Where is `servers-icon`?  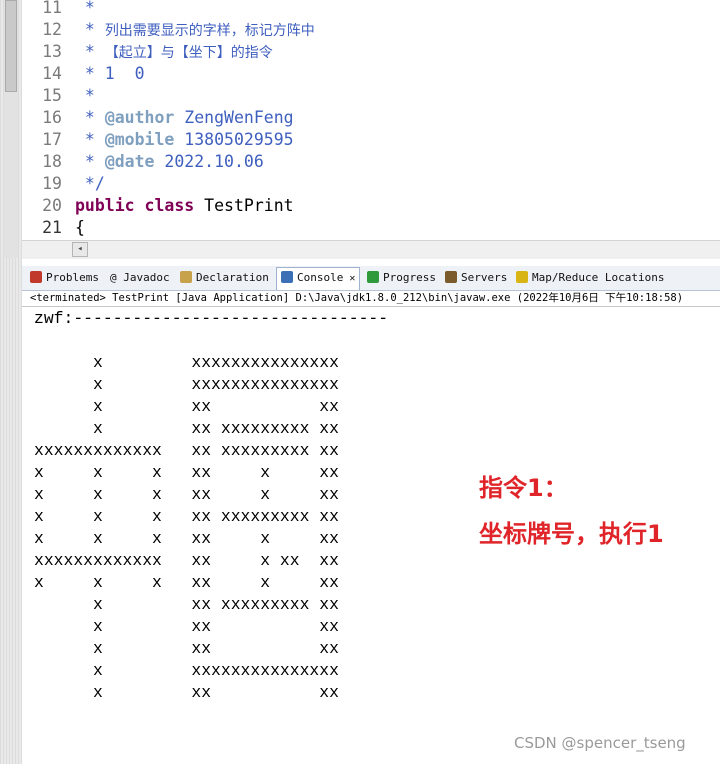
servers-icon is located at coordinates (451, 277).